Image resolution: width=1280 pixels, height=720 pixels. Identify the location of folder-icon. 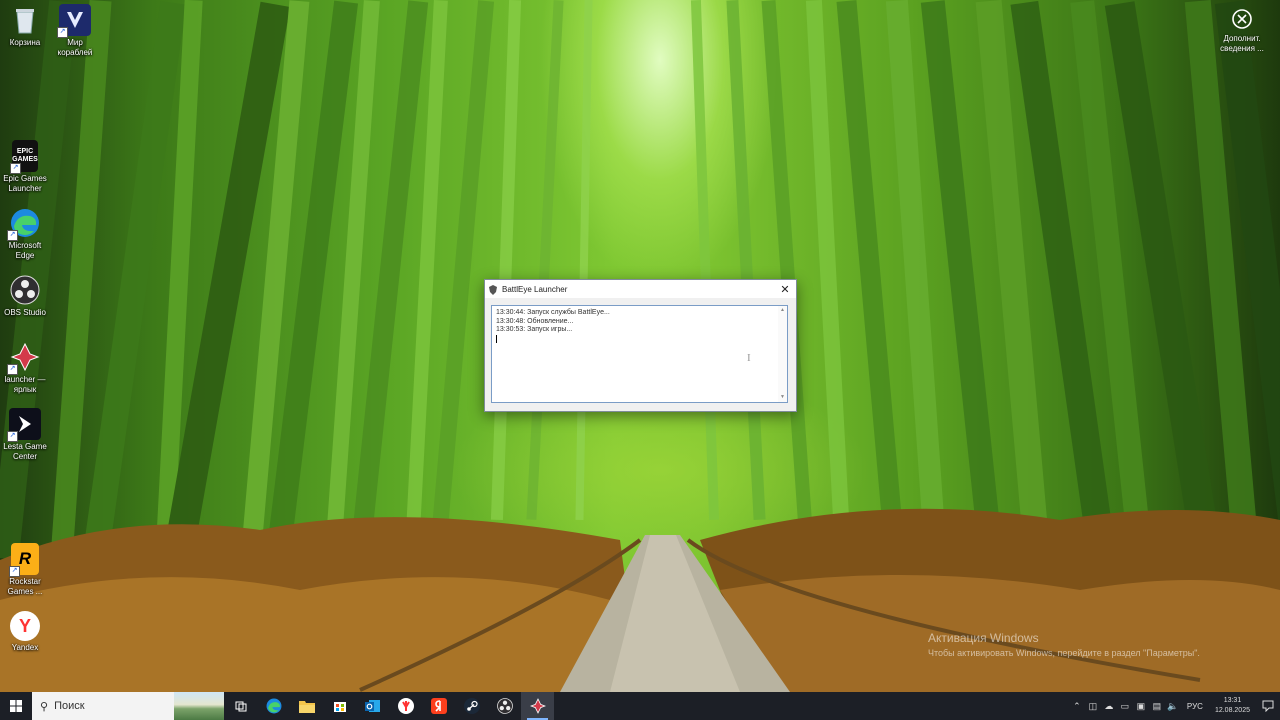
(306, 707).